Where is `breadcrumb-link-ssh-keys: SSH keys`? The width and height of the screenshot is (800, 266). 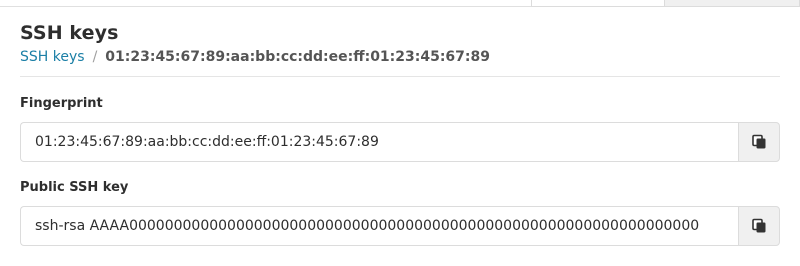
breadcrumb-link-ssh-keys: SSH keys is located at coordinates (52, 57).